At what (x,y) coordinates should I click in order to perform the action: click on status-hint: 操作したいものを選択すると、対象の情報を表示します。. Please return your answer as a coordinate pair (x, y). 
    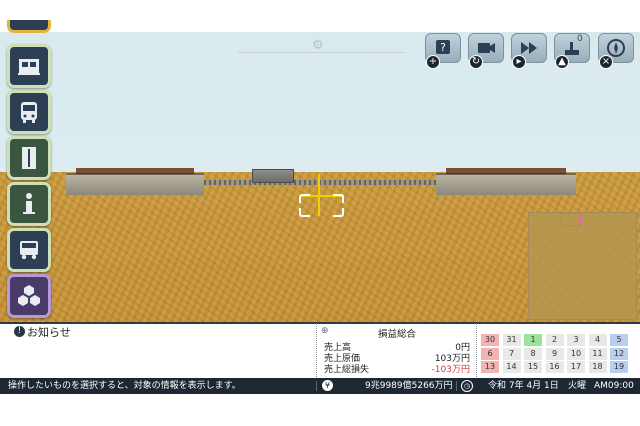
    Looking at the image, I should click on (124, 386).